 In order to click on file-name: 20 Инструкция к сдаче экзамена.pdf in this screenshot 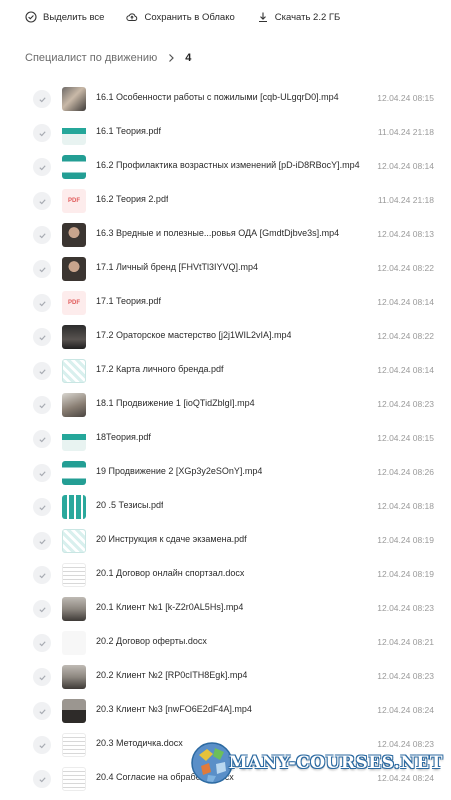, I will do `click(171, 539)`.